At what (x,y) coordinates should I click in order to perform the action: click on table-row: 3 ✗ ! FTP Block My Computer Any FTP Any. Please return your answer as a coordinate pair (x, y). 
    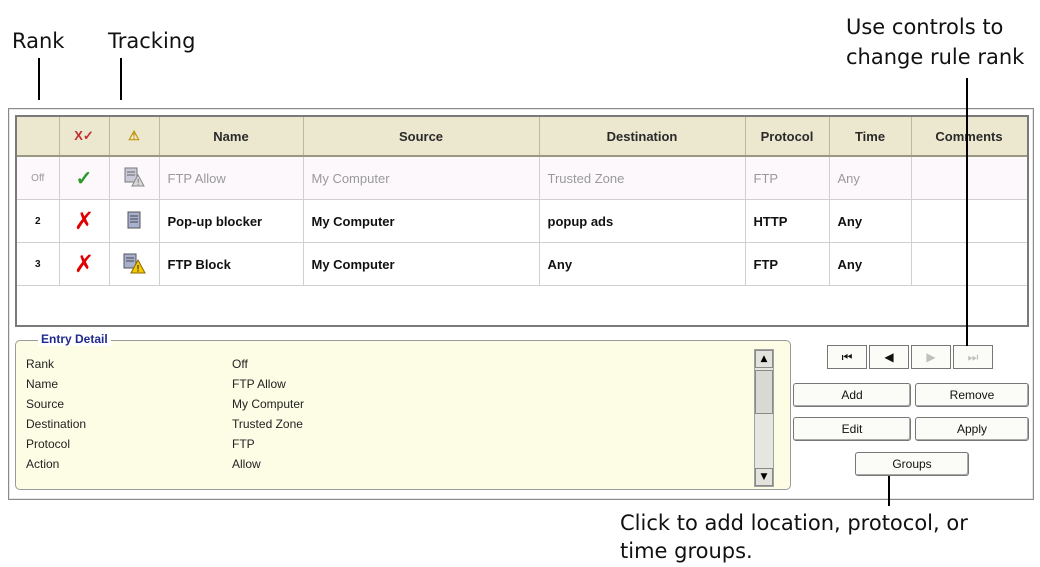
    Looking at the image, I should click on (522, 264).